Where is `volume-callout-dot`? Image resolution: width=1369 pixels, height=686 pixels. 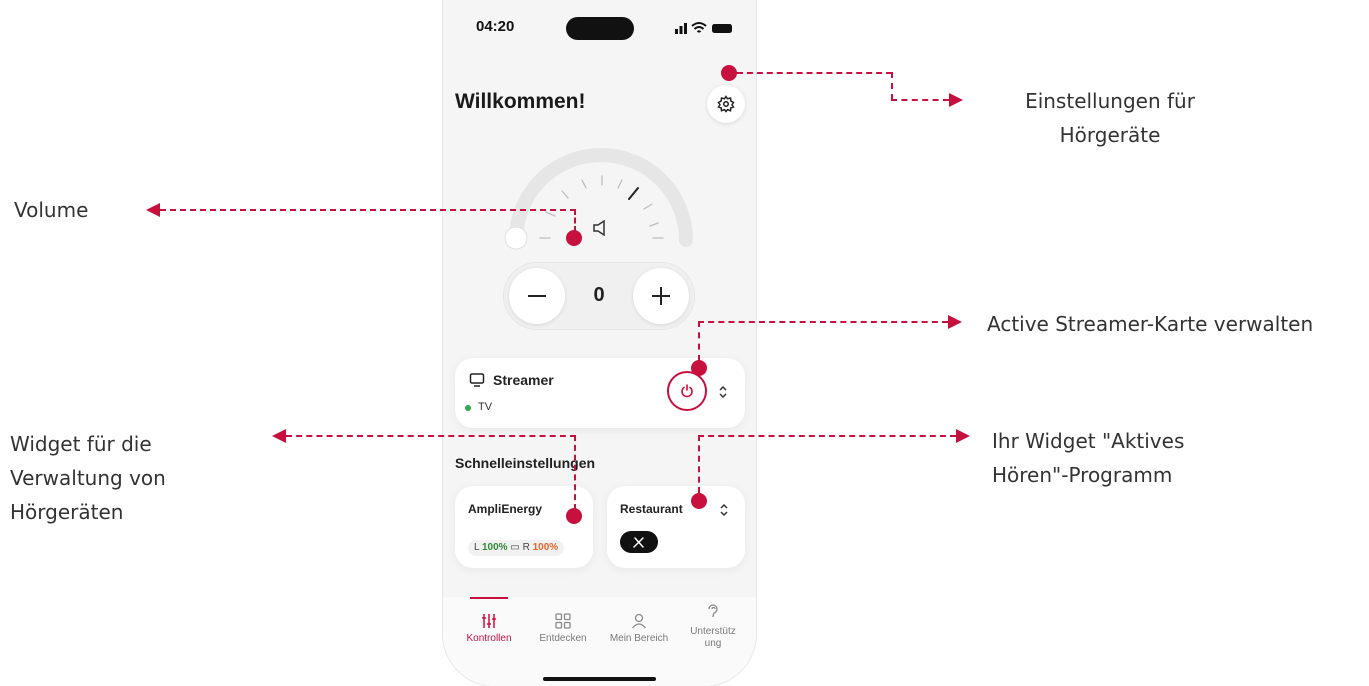
volume-callout-dot is located at coordinates (574, 238).